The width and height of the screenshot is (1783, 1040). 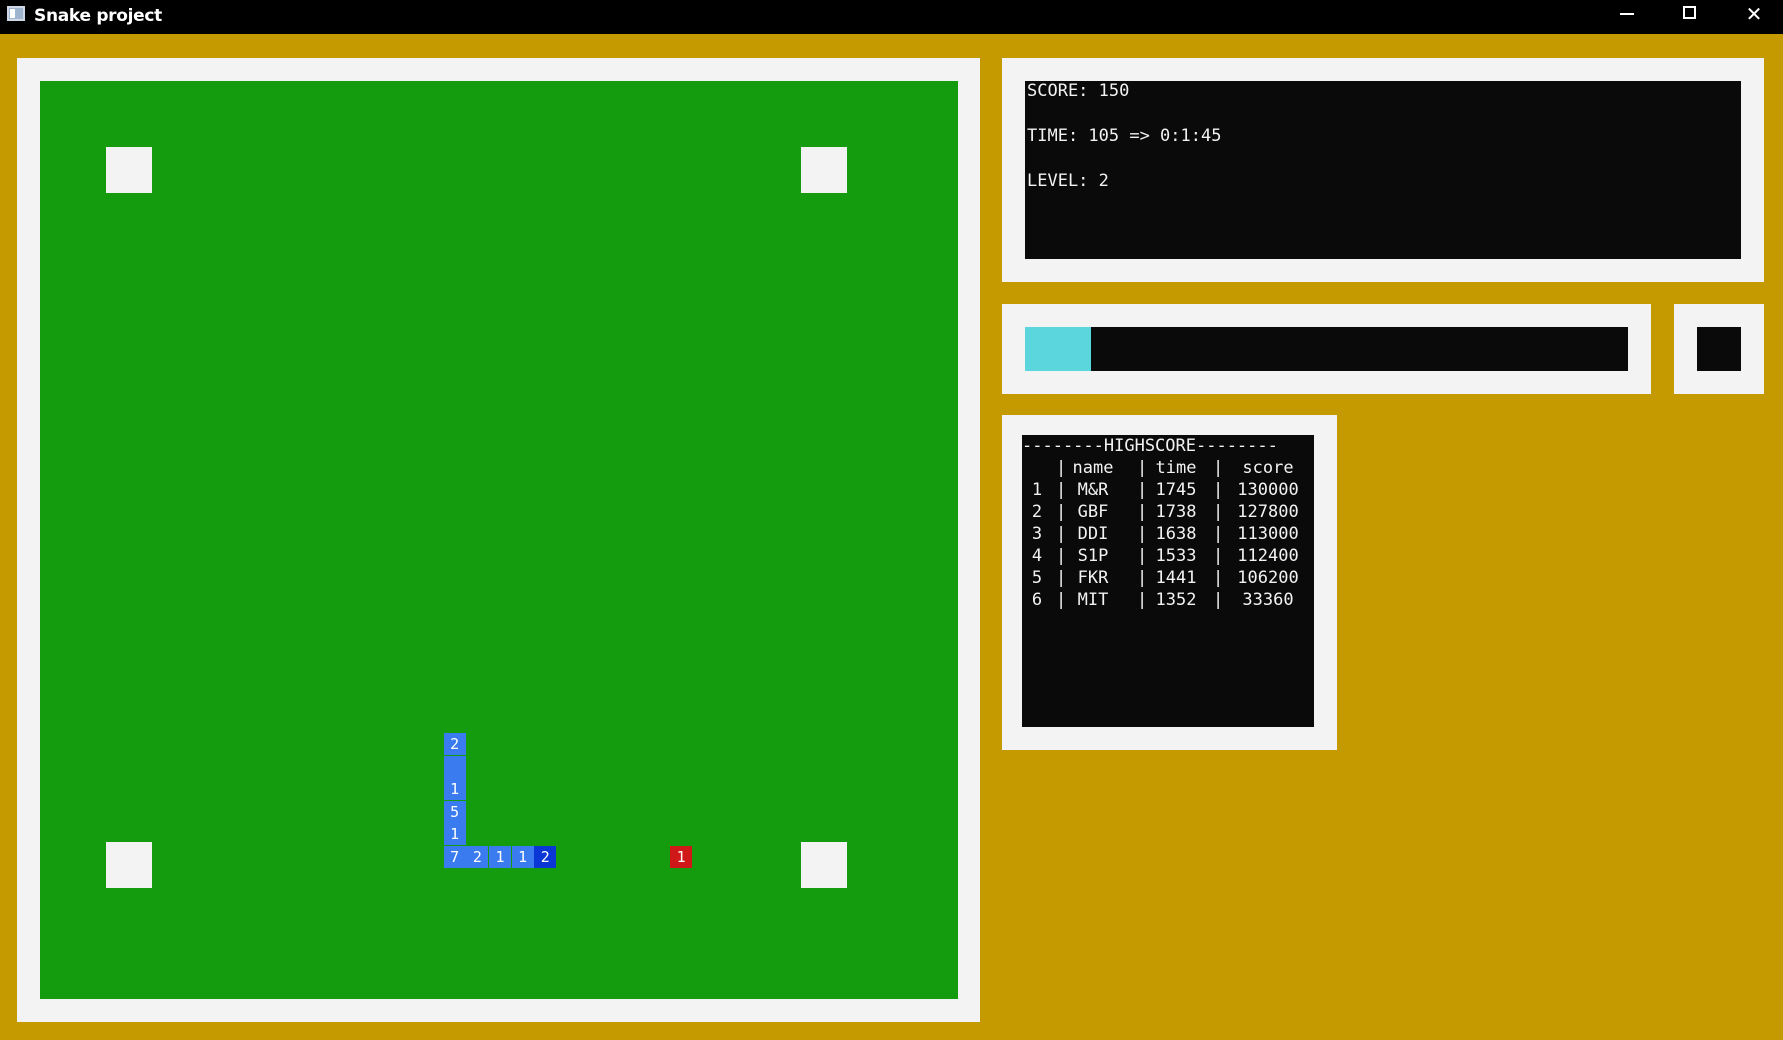 I want to click on highscore-cell: FKR, so click(x=1093, y=578).